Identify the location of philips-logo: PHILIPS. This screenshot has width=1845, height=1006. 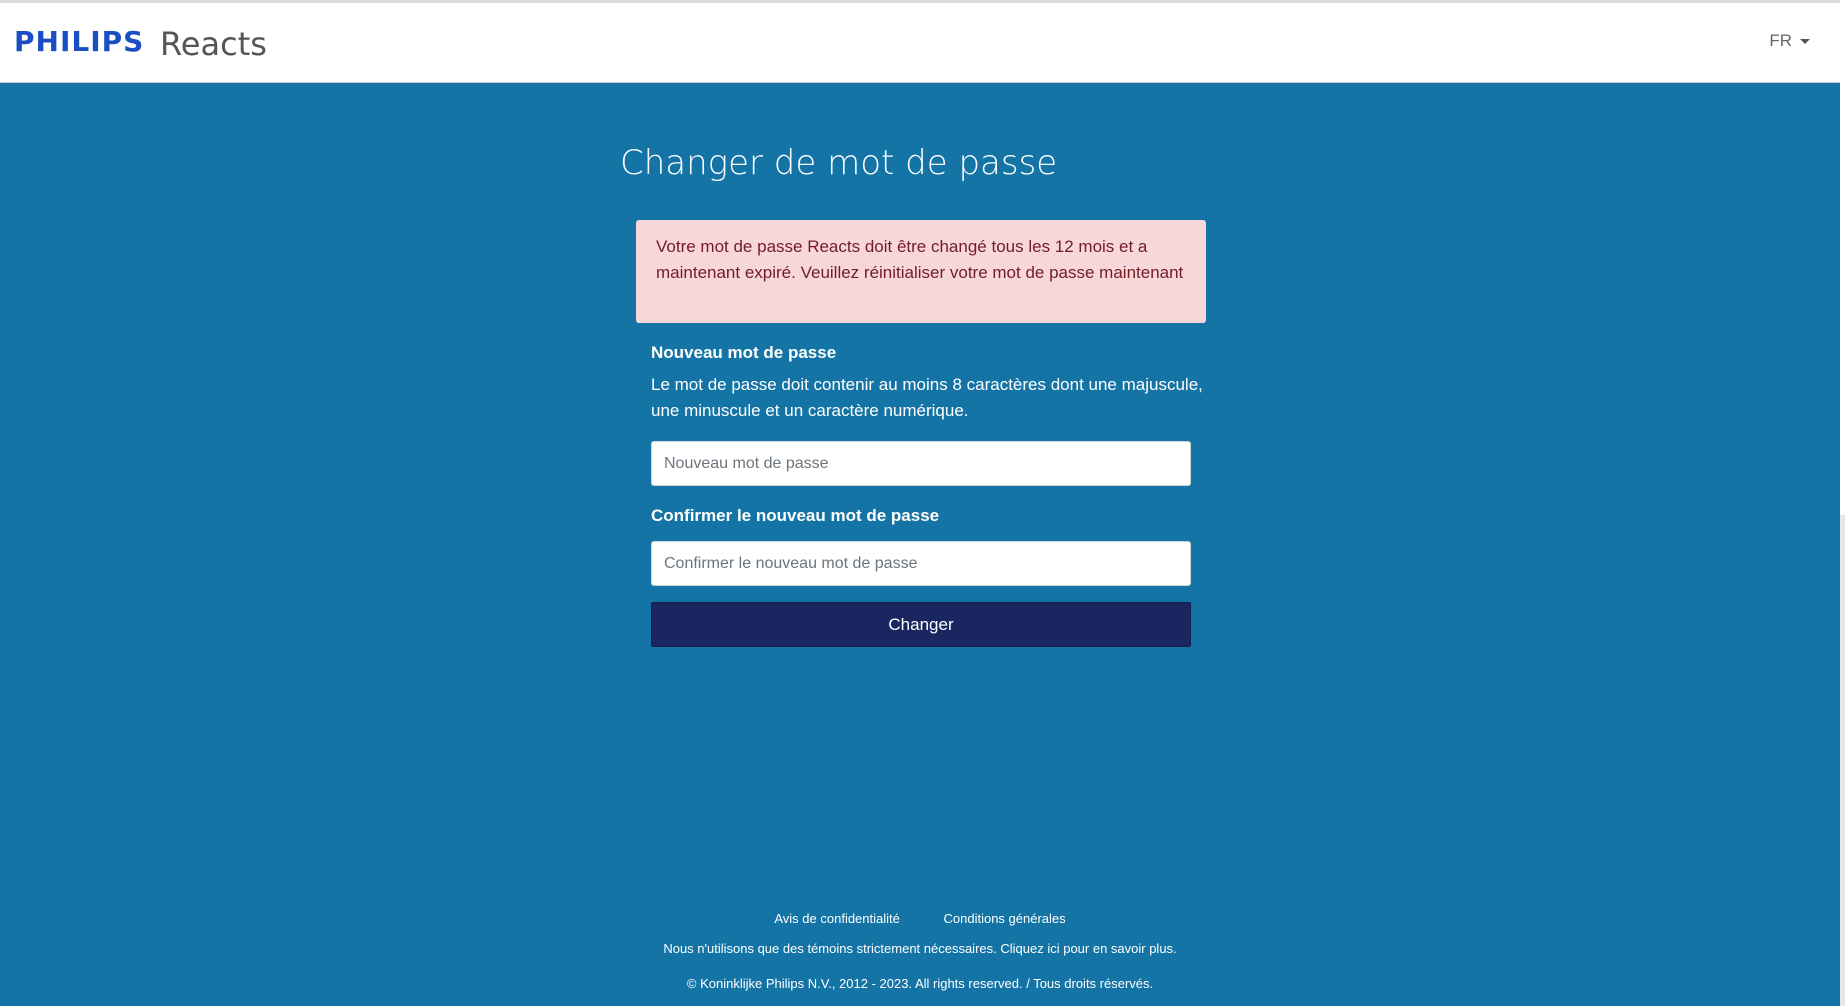
(79, 41).